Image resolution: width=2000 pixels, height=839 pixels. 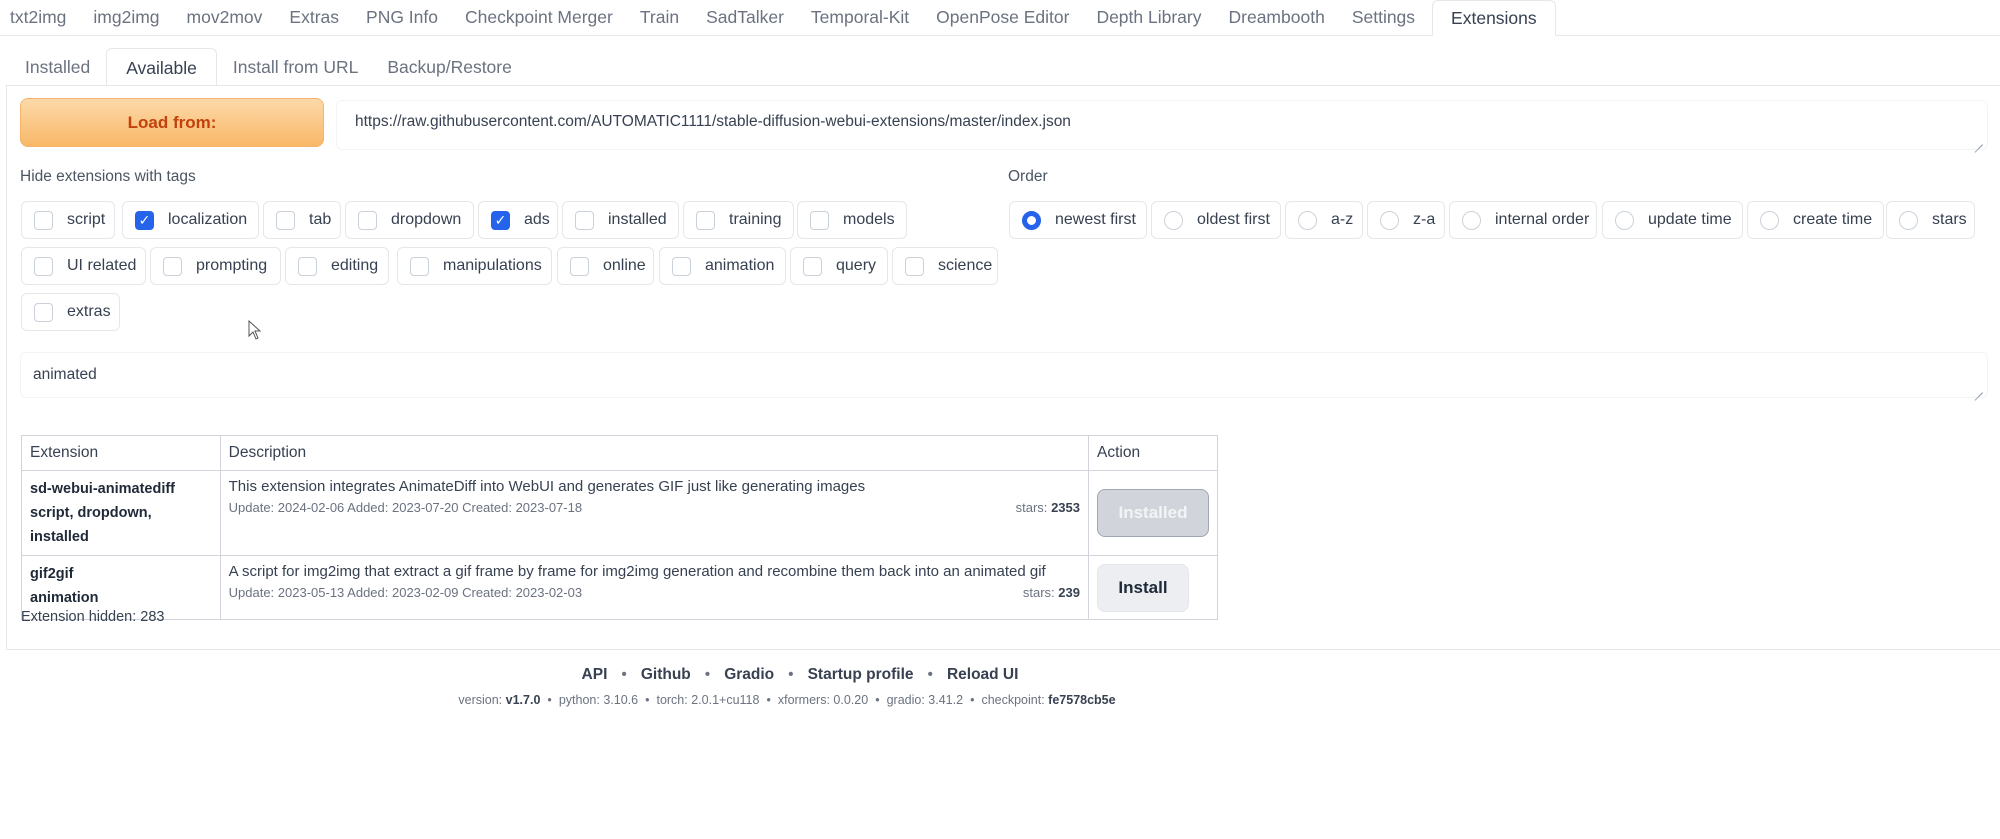 What do you see at coordinates (595, 674) in the screenshot?
I see `footer-link-api: API` at bounding box center [595, 674].